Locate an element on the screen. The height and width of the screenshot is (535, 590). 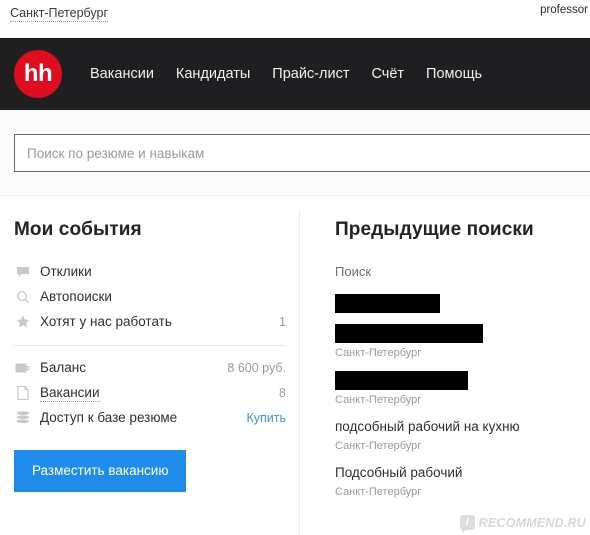
previous-searches-column-label: Поиск is located at coordinates (353, 271).